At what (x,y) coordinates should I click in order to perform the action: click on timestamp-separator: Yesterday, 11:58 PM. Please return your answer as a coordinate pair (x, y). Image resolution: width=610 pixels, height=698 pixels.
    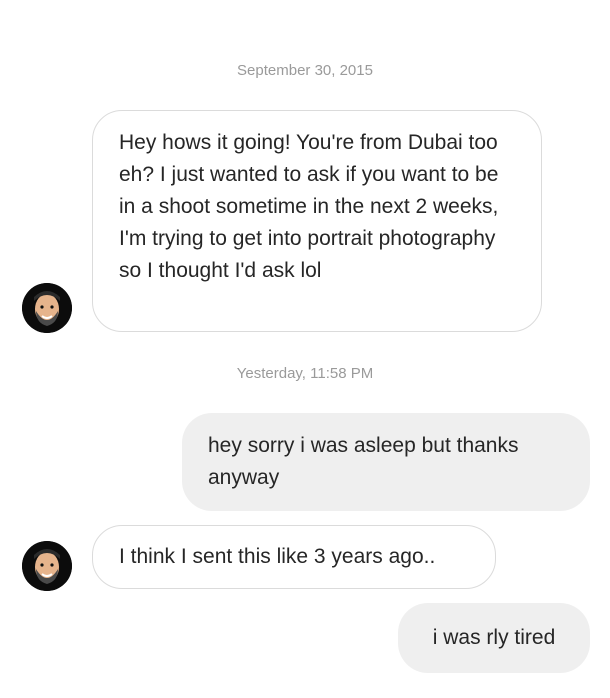
    Looking at the image, I should click on (305, 373).